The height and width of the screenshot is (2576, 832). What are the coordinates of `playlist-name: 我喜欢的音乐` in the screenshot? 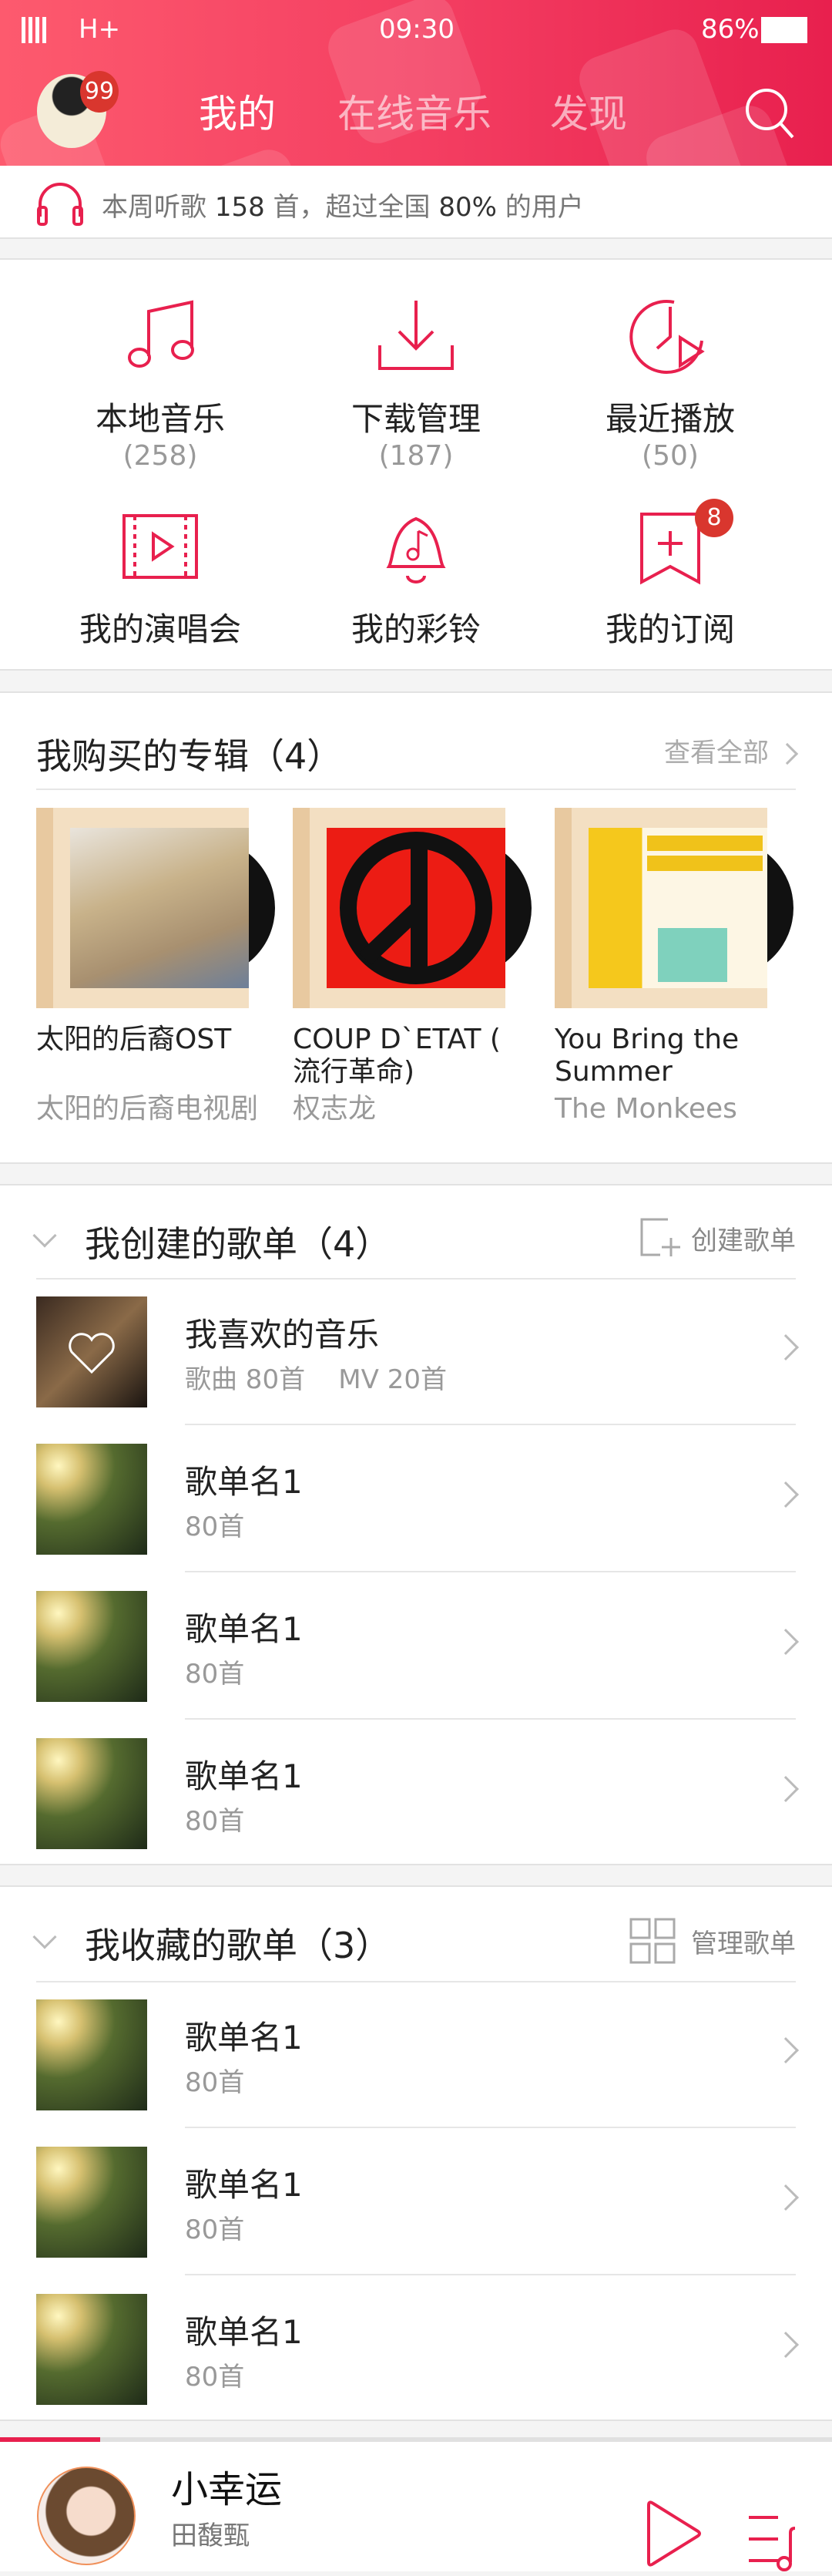 It's located at (282, 1335).